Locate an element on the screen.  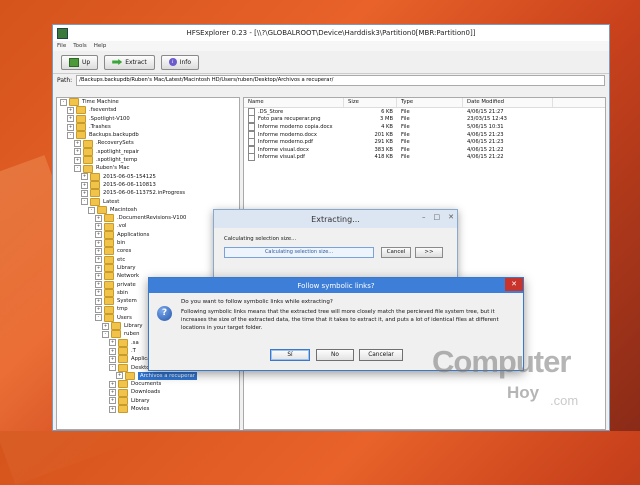
up-button: Up is located at coordinates (80, 62).